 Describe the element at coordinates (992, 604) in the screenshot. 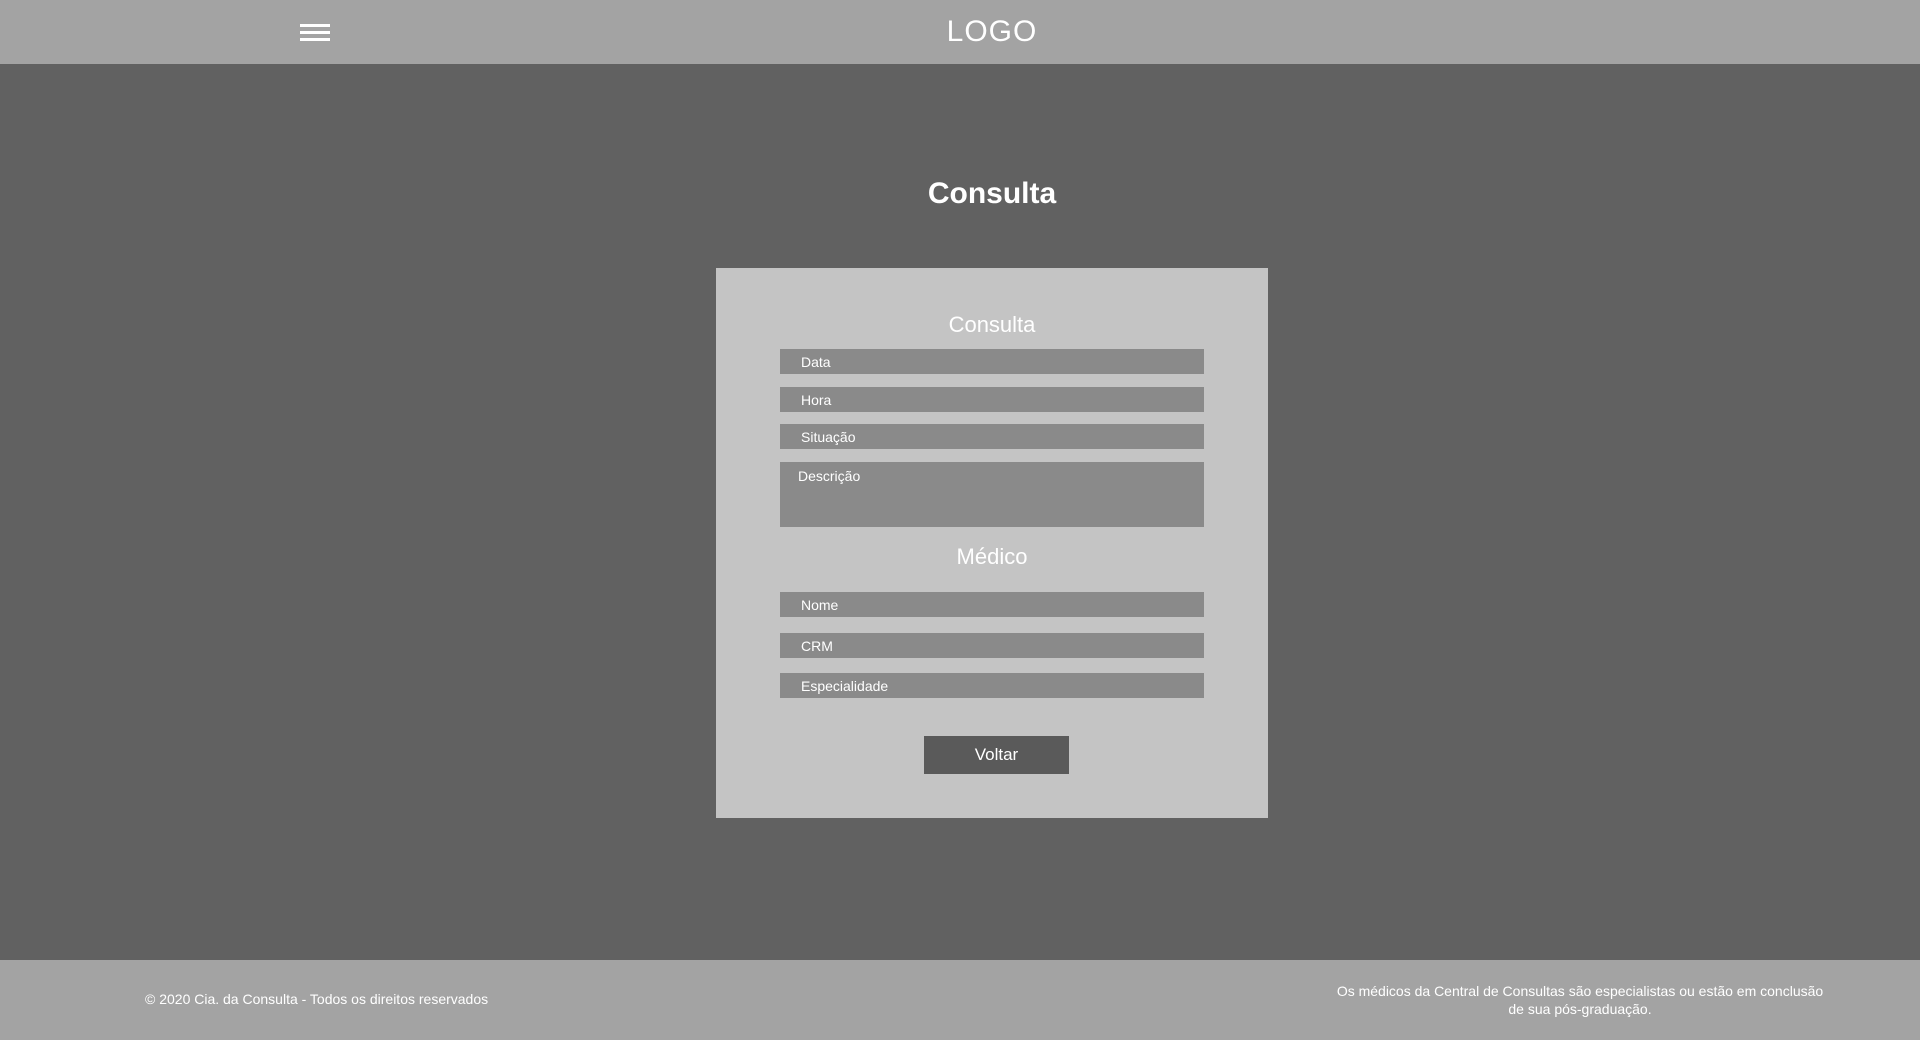

I see `nome-field` at that location.